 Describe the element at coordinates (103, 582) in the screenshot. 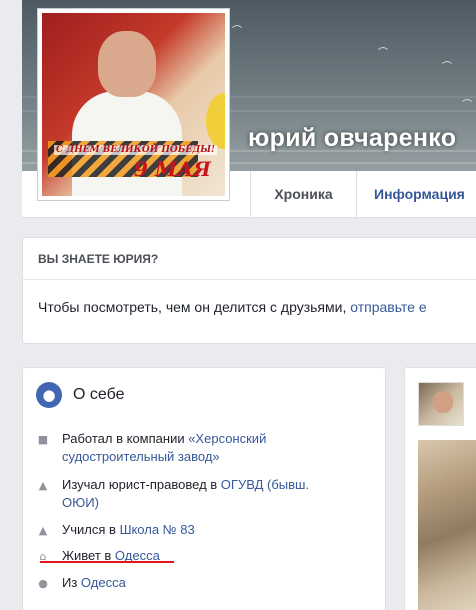

I see `hometown-link: Одесса` at that location.